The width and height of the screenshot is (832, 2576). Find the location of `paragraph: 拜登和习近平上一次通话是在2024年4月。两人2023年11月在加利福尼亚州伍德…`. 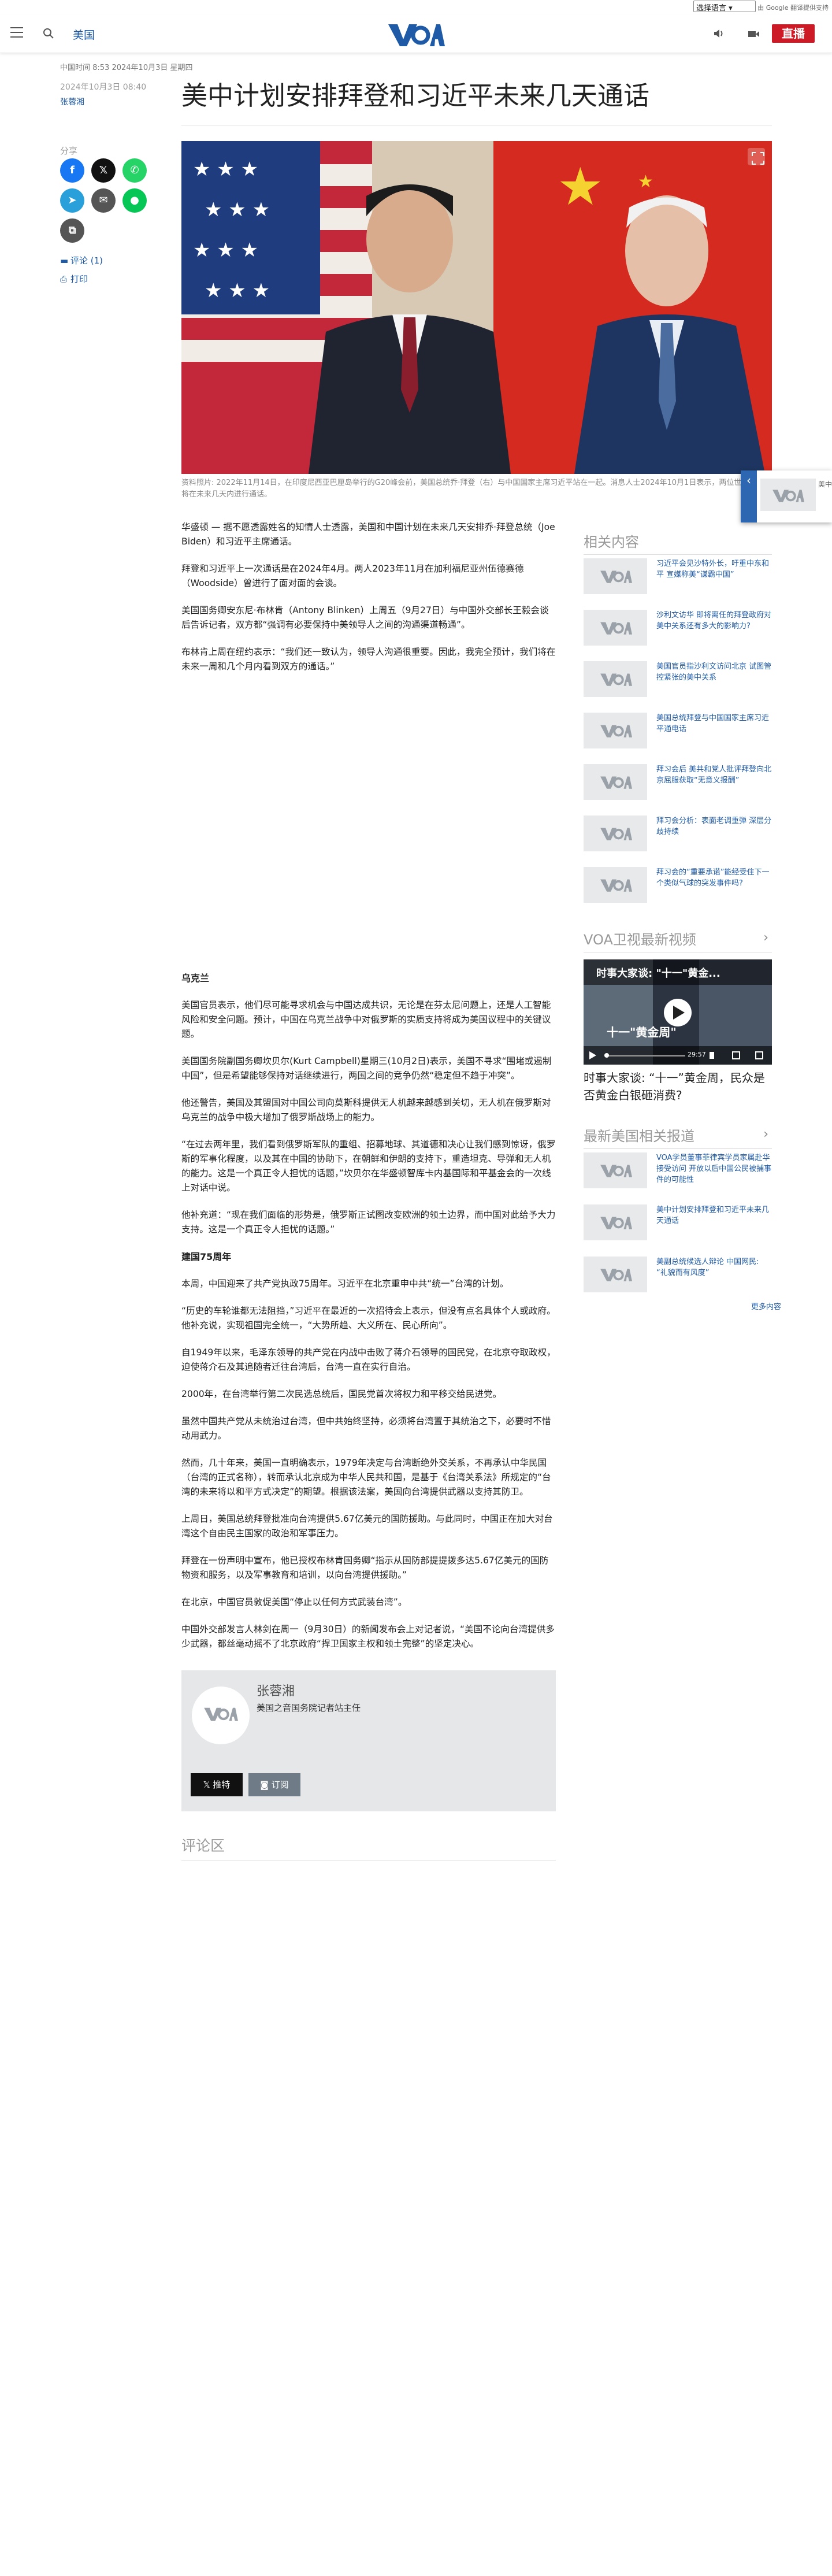

paragraph: 拜登和习近平上一次通话是在2024年4月。两人2023年11月在加利福尼亚州伍德… is located at coordinates (352, 576).